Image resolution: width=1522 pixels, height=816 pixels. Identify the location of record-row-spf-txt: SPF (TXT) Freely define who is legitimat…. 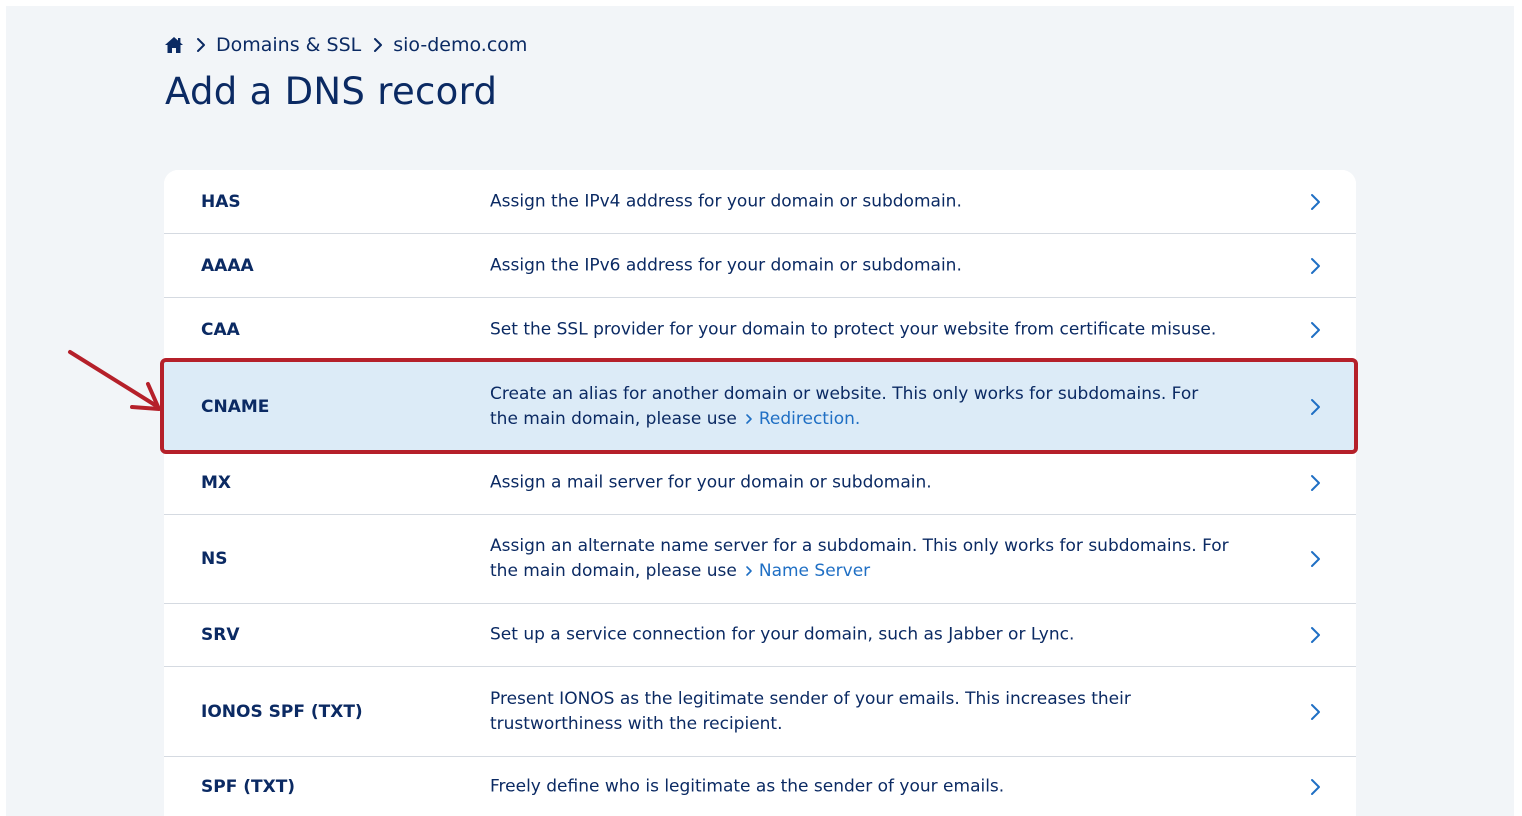
(760, 786).